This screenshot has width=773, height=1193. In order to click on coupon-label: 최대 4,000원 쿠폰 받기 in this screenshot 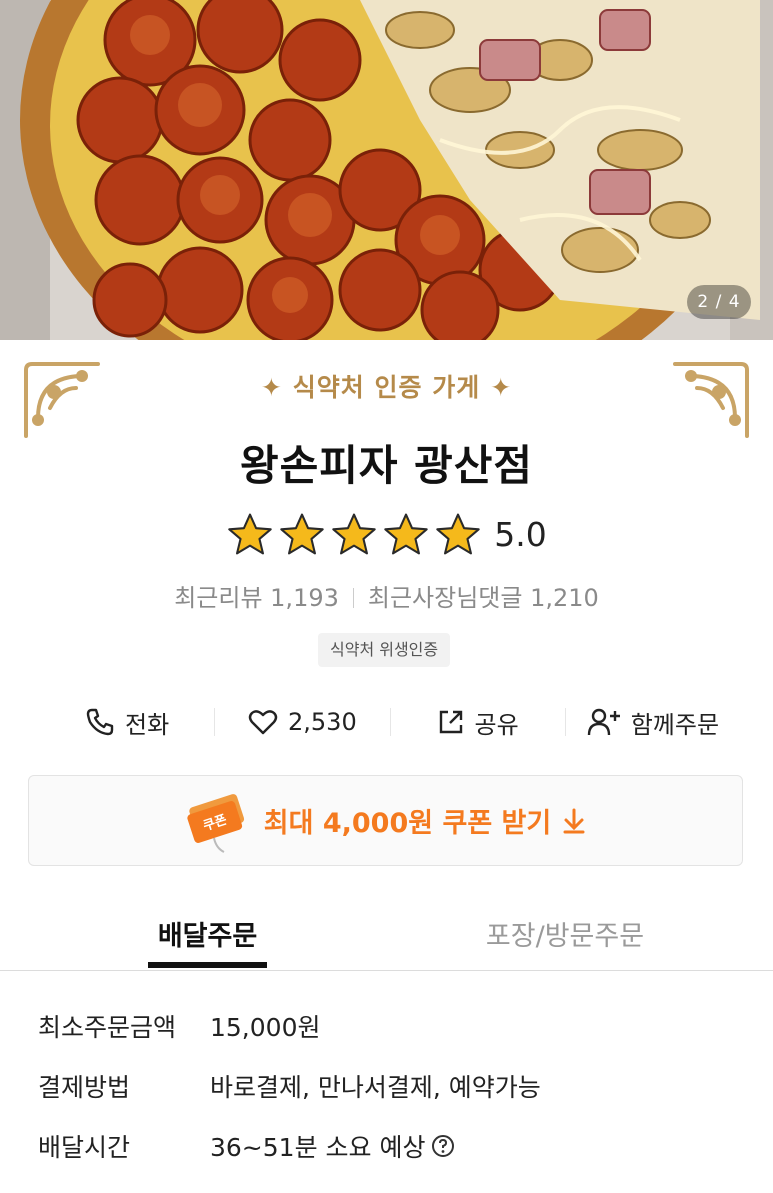, I will do `click(407, 823)`.